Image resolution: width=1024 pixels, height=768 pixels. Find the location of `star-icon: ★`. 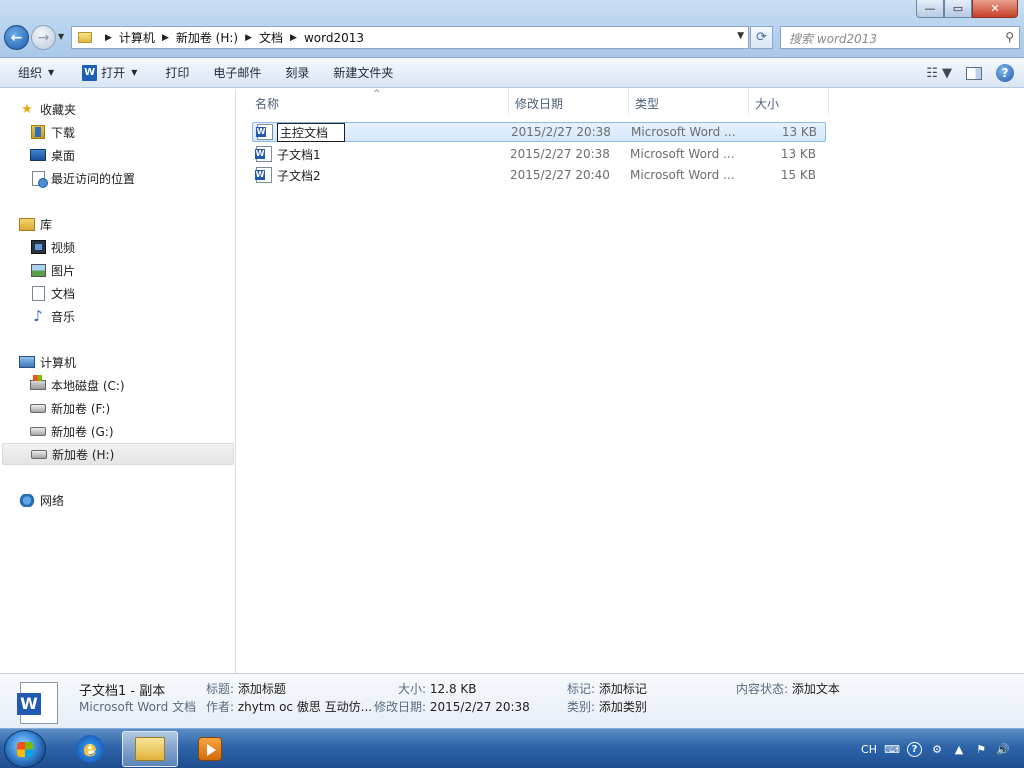

star-icon: ★ is located at coordinates (27, 109).